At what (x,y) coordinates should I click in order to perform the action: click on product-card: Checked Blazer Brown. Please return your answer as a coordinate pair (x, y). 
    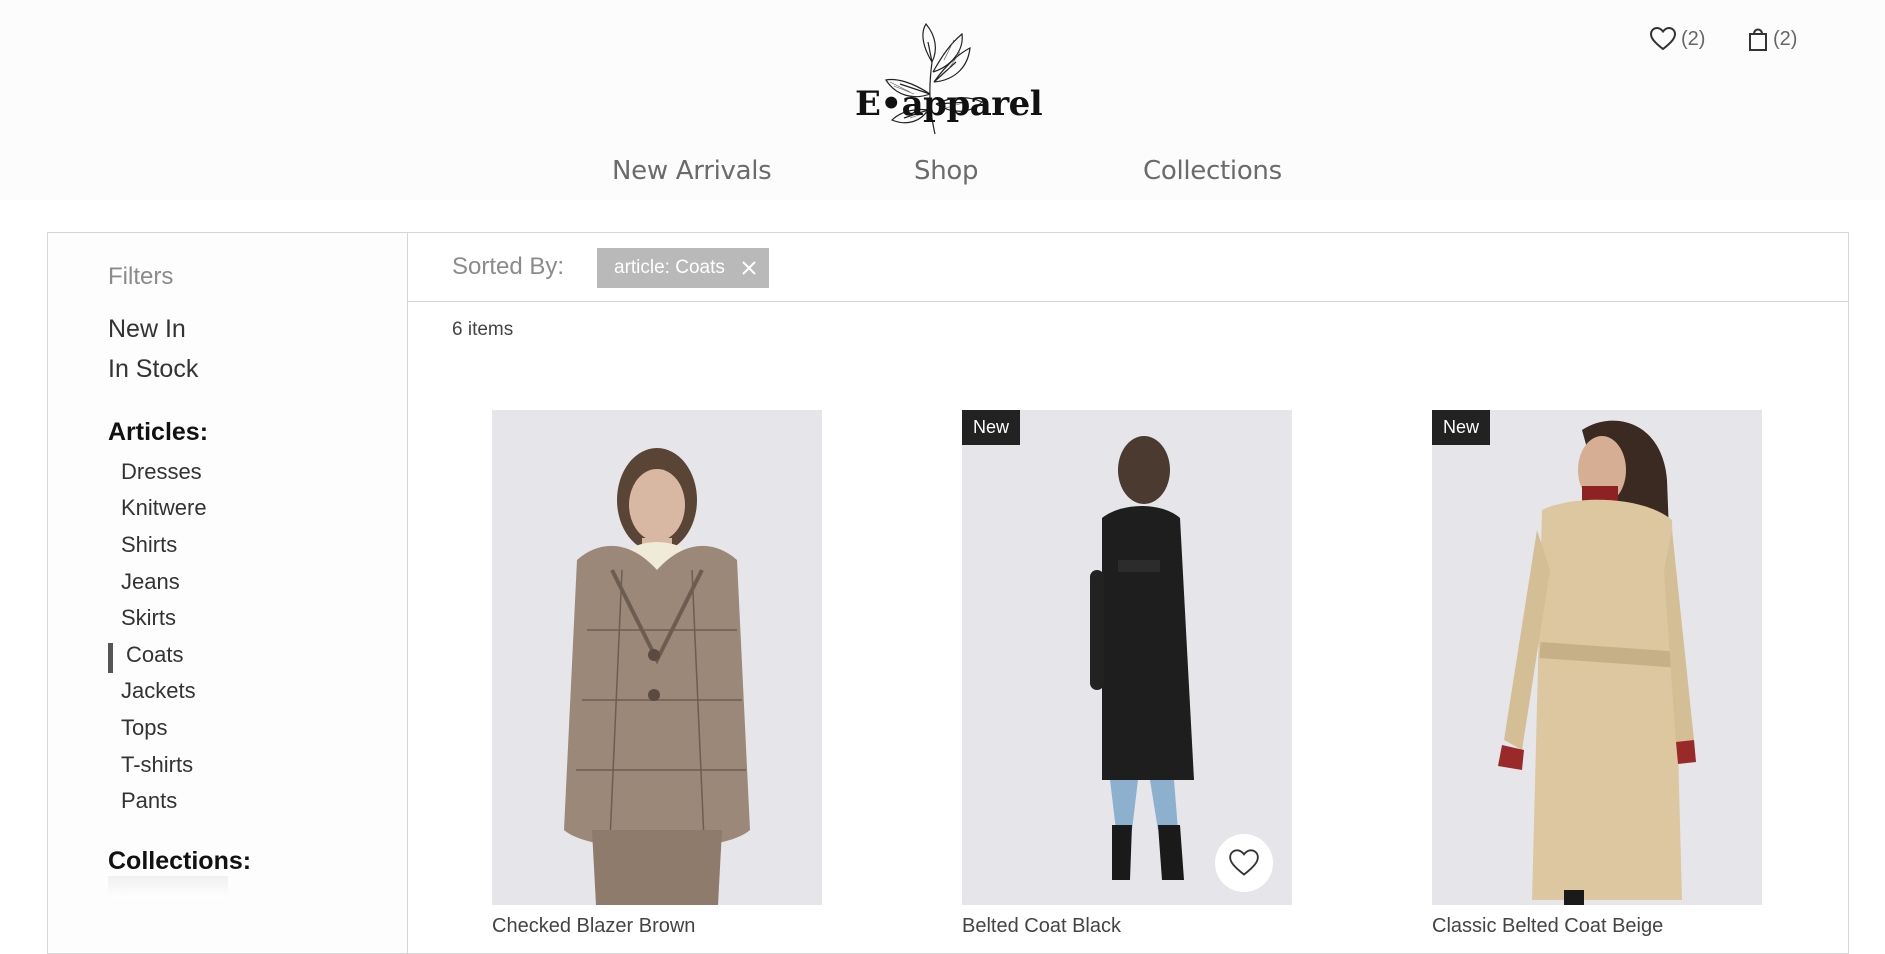
    Looking at the image, I should click on (657, 673).